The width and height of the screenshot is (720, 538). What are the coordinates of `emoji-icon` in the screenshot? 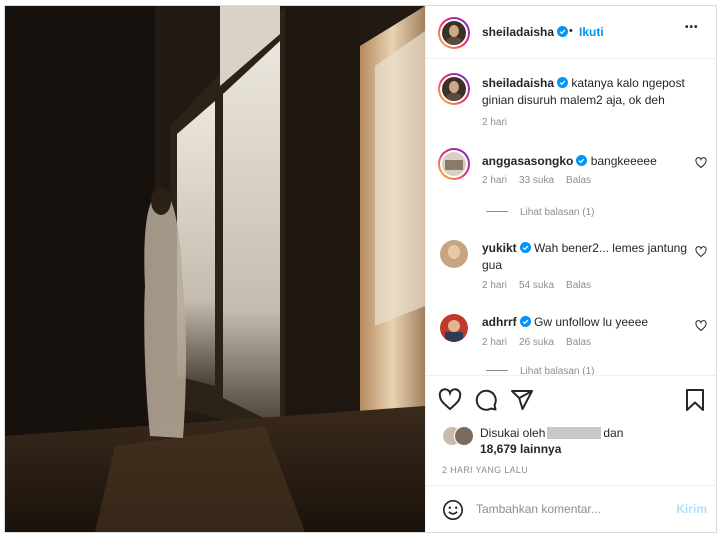 It's located at (453, 510).